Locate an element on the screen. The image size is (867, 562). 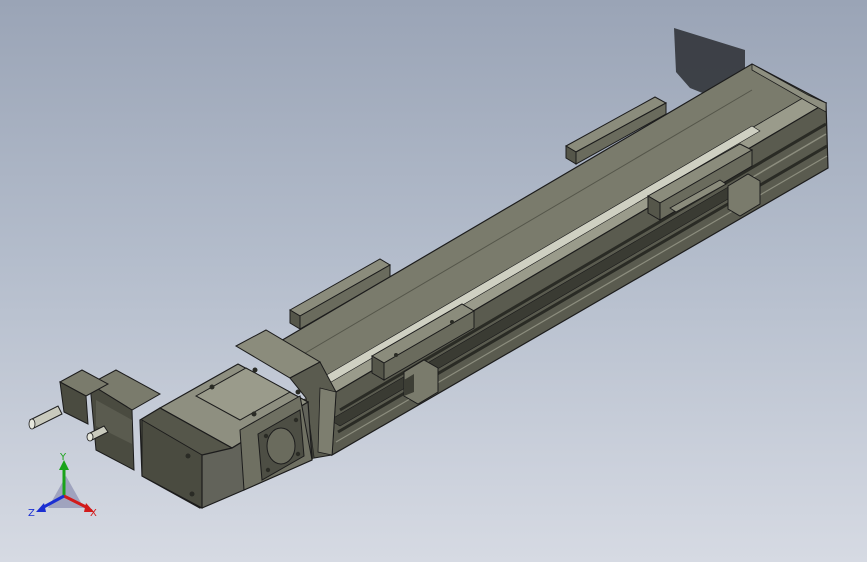
motor-shaft is located at coordinates (45, 417).